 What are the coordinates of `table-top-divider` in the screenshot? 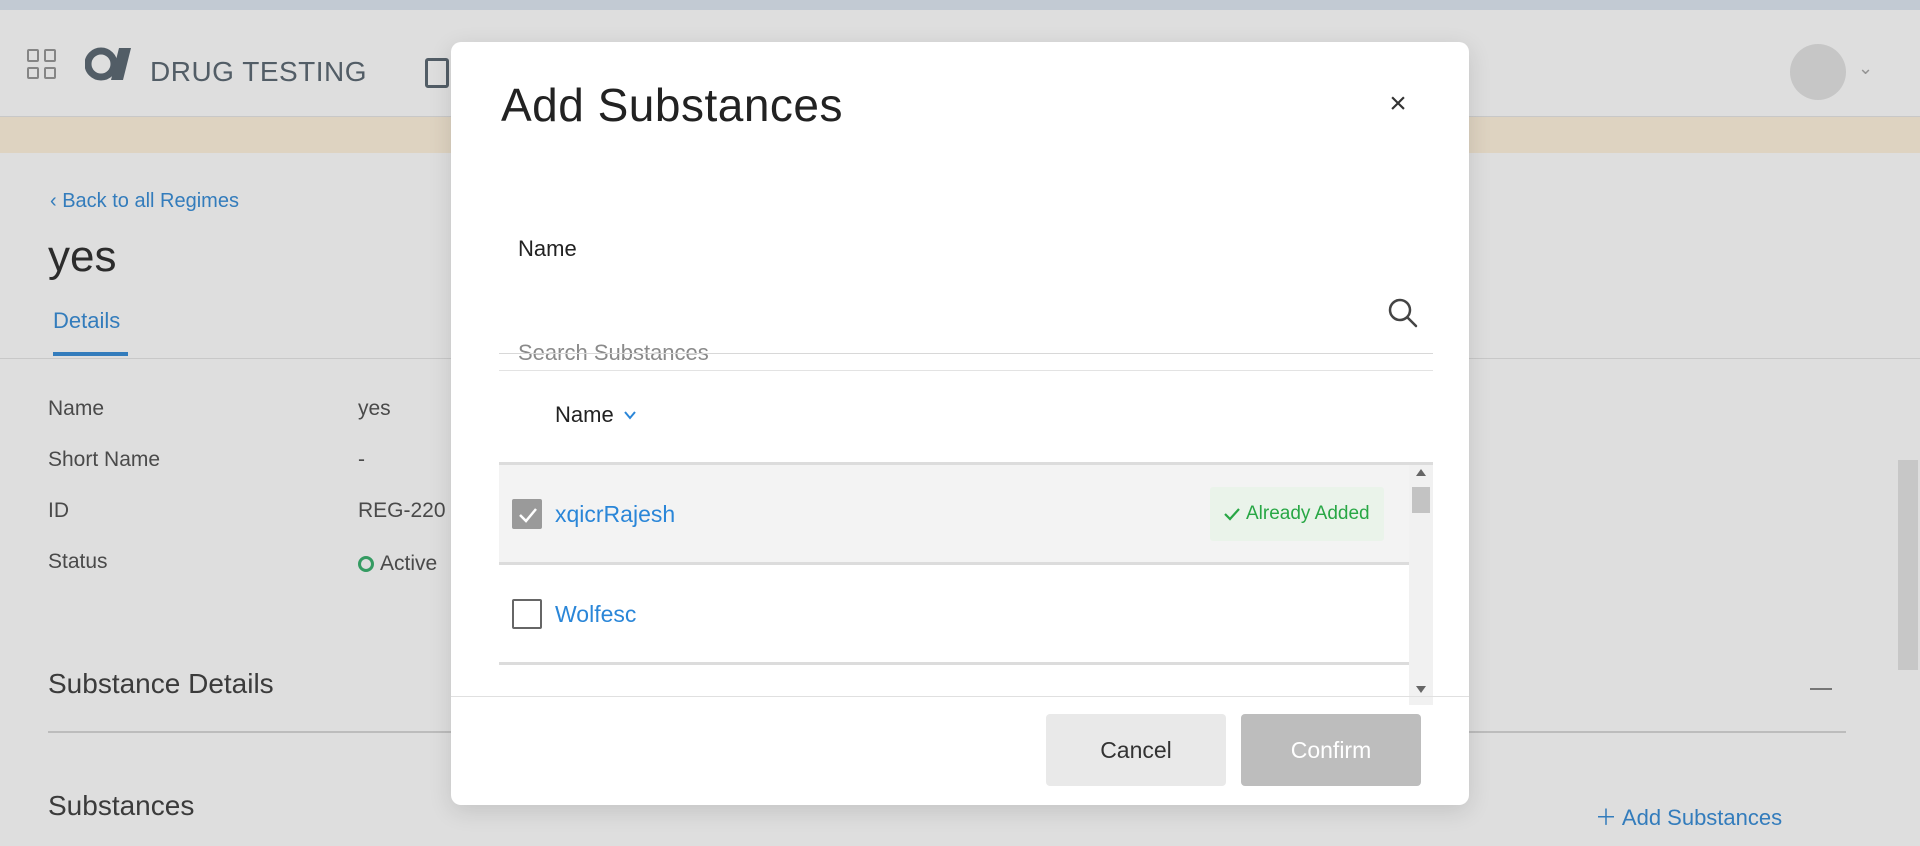 It's located at (966, 370).